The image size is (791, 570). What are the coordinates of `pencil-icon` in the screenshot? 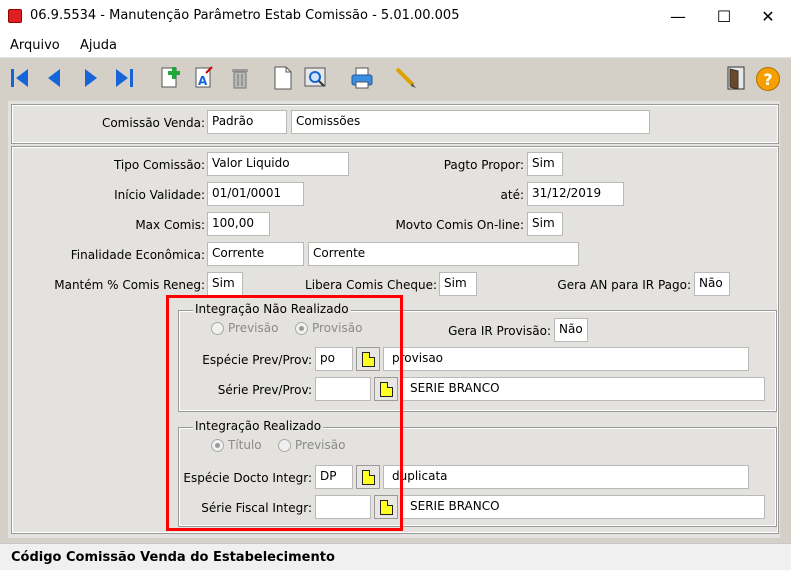 It's located at (406, 79).